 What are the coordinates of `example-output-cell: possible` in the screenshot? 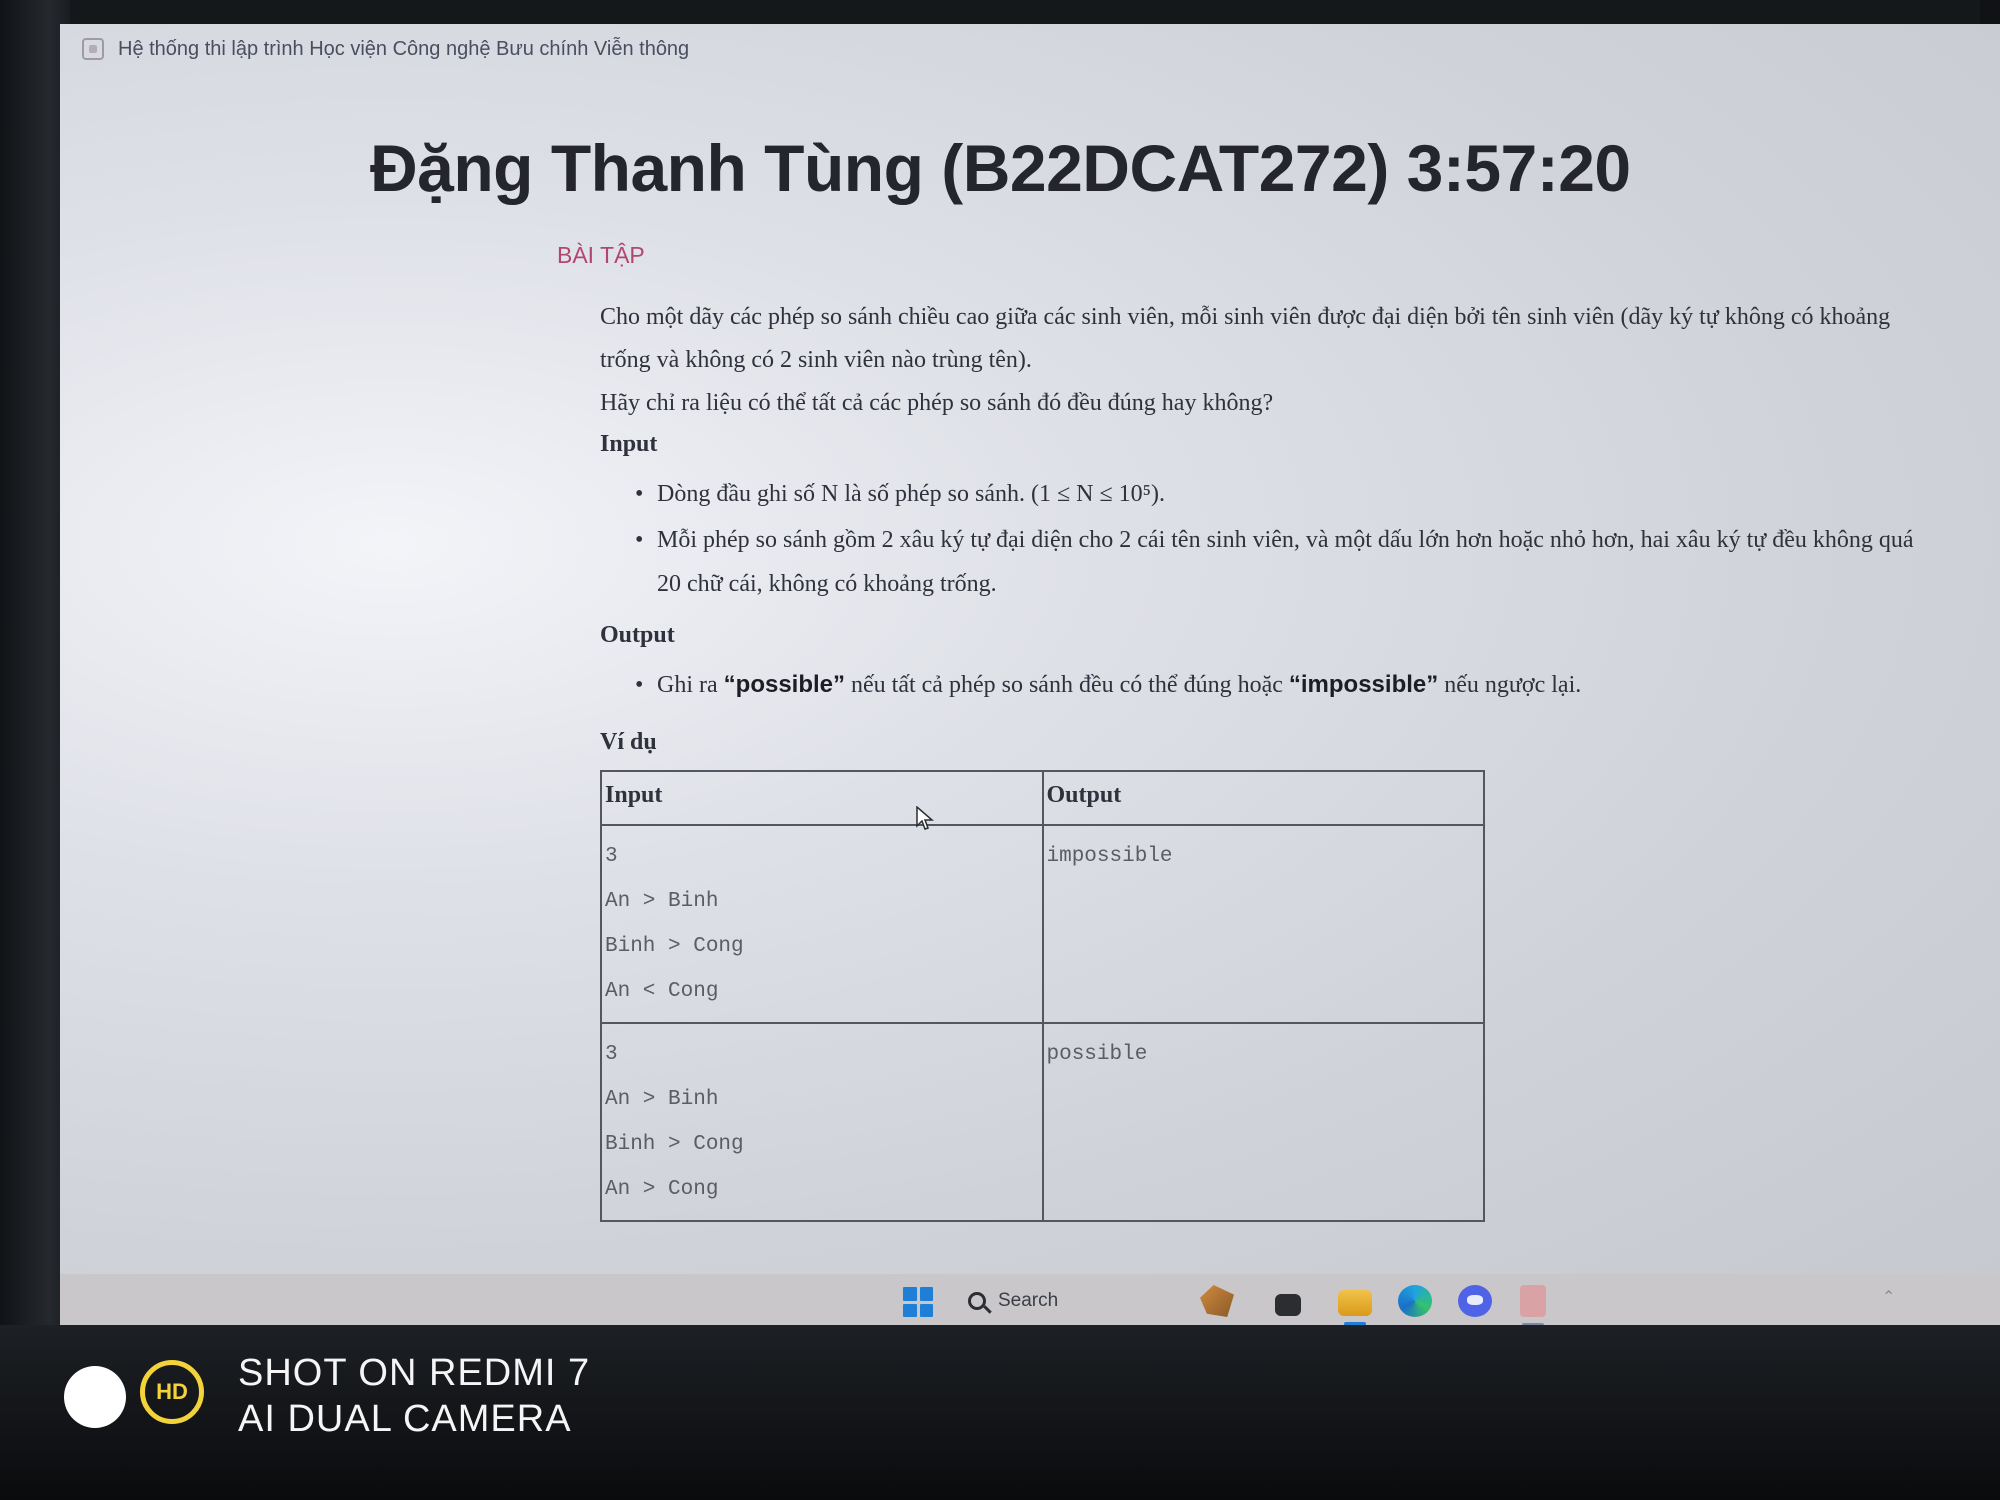 It's located at (1263, 1122).